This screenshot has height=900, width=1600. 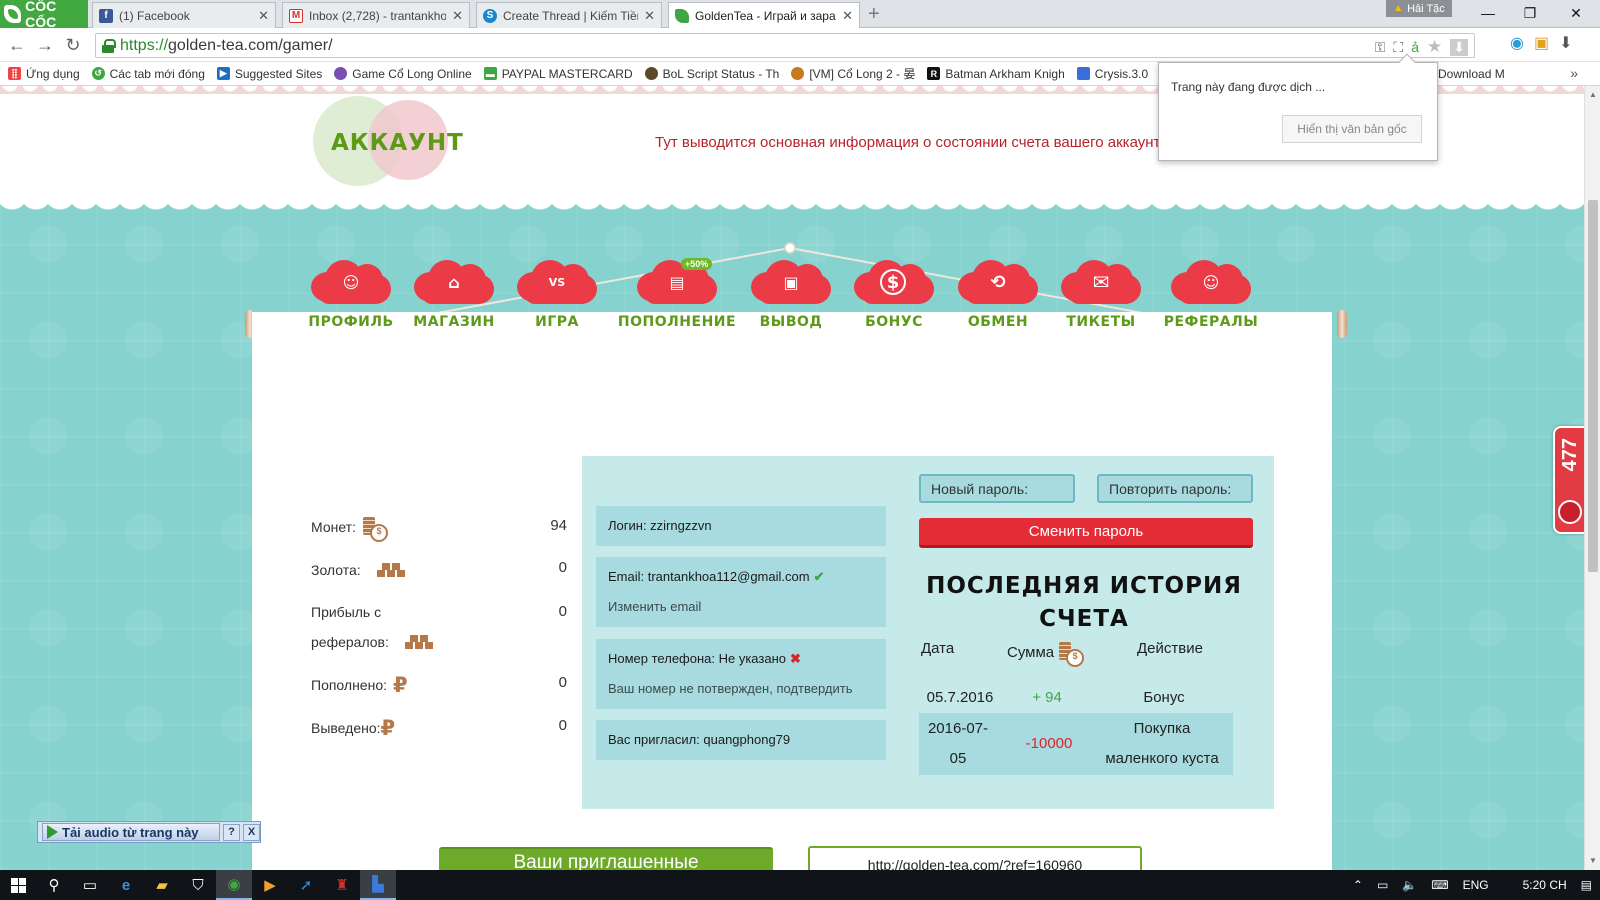 I want to click on chevron-up-icon: ⌃, so click(x=1358, y=885).